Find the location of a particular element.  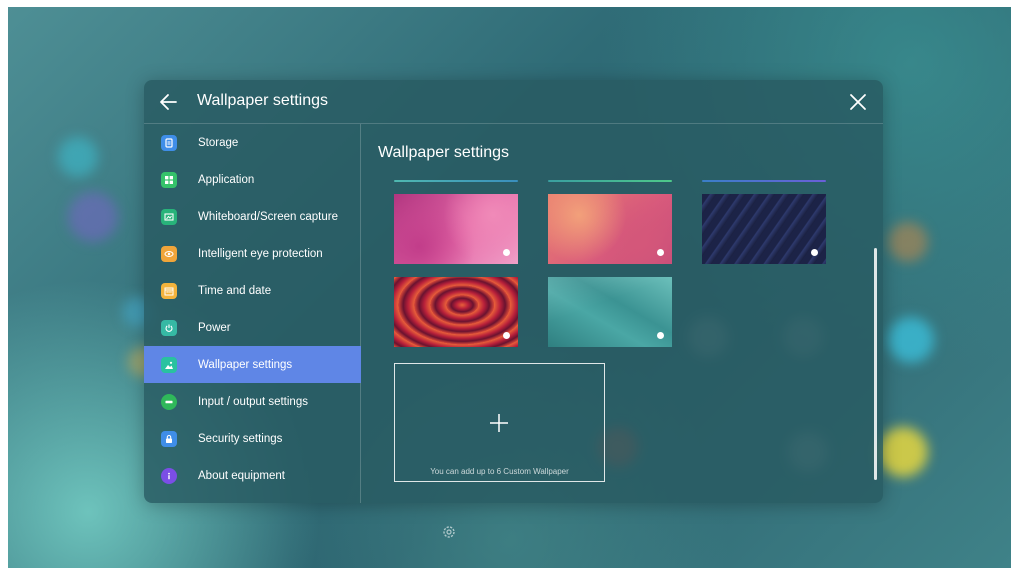

sidebar-item-application: Application is located at coordinates (252, 179).